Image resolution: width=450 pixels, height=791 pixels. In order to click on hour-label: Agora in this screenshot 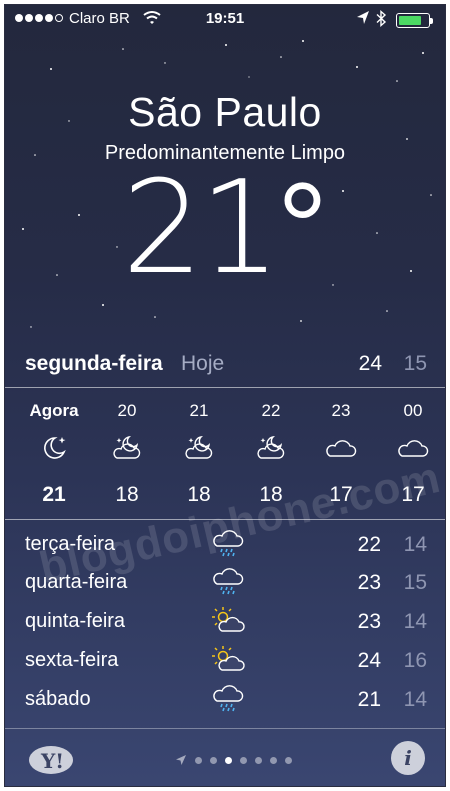, I will do `click(54, 410)`.